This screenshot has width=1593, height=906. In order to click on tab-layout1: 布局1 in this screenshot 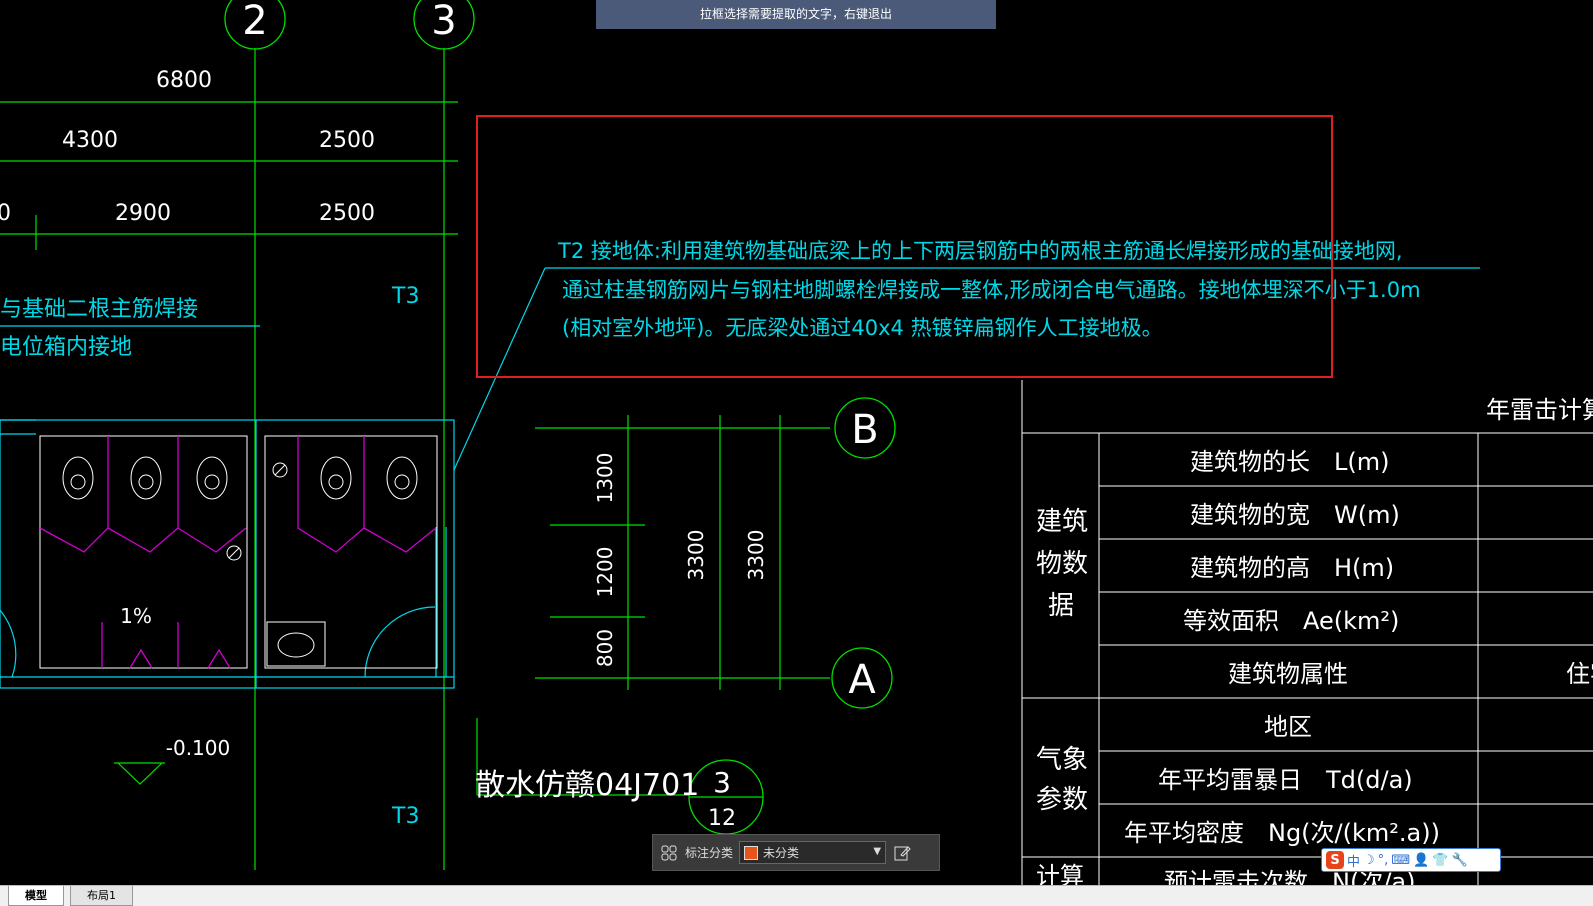, I will do `click(101, 896)`.